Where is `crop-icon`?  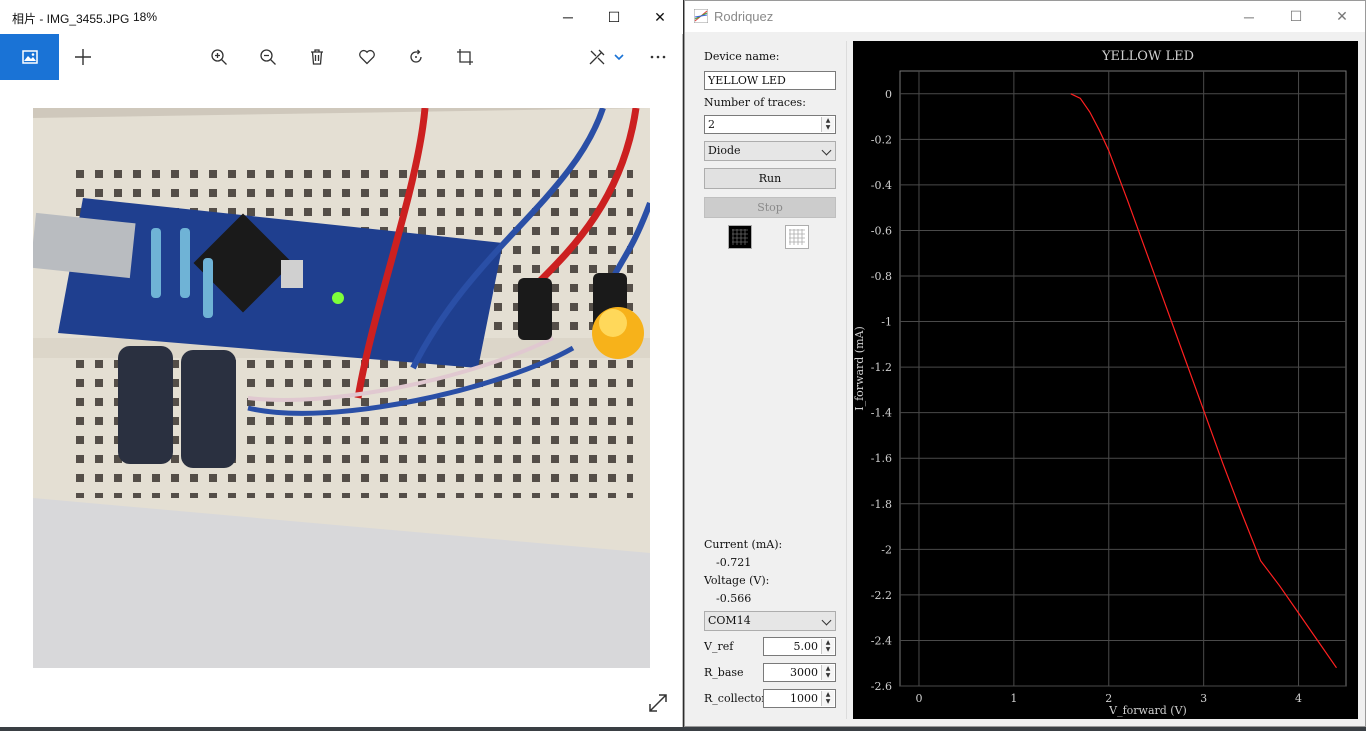 crop-icon is located at coordinates (465, 57).